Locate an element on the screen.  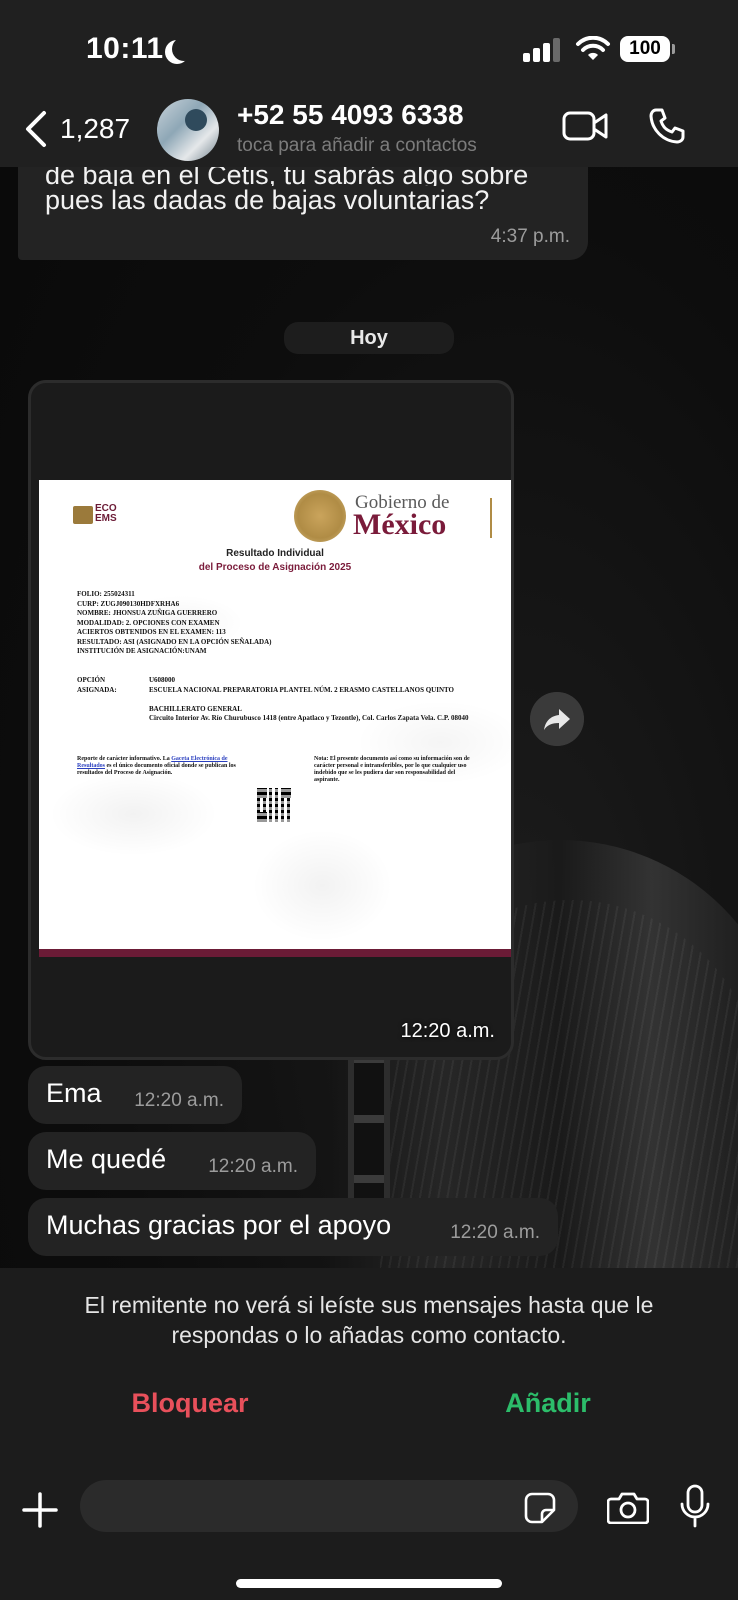
message-bubble: Muchas gracias por el apoyo 12:20 a.m. is located at coordinates (293, 1227).